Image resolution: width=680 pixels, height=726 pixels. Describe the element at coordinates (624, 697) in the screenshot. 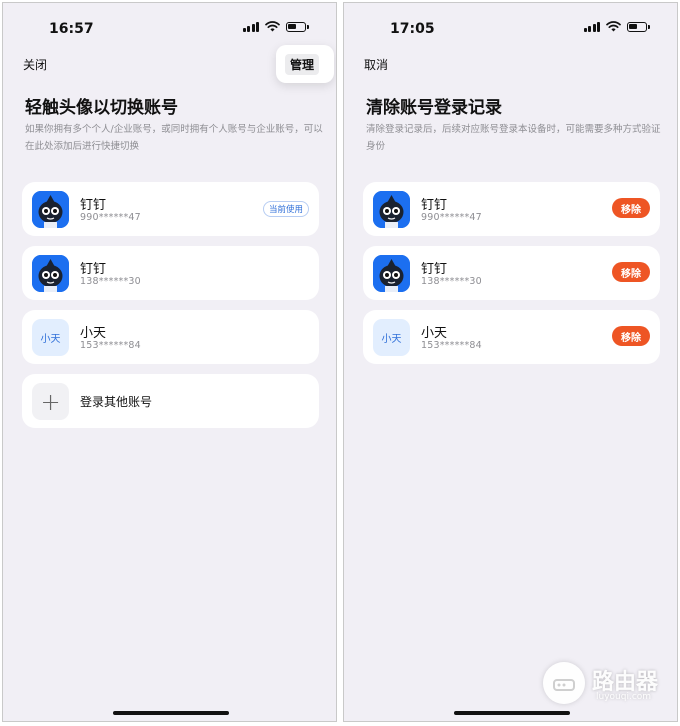

I see `watermark-url: luyouqi.com` at that location.